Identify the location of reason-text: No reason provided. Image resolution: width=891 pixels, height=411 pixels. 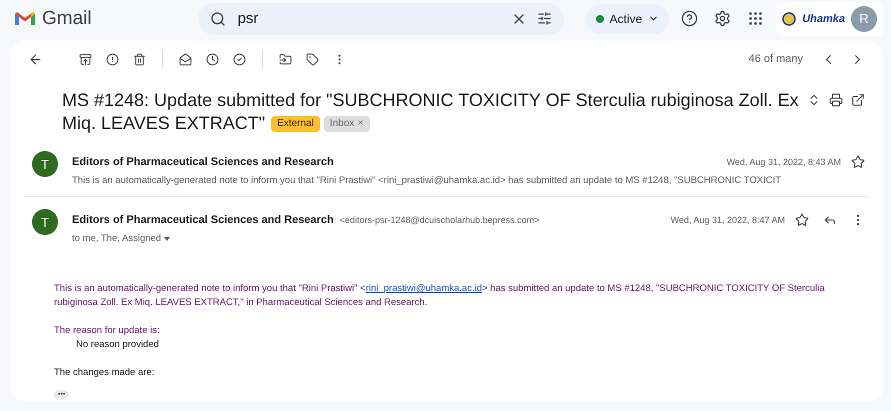
(117, 345).